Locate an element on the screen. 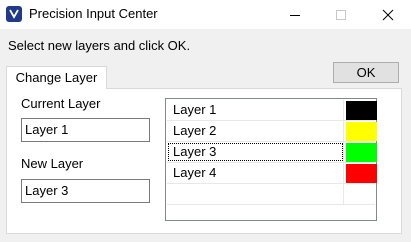  close-button is located at coordinates (388, 14).